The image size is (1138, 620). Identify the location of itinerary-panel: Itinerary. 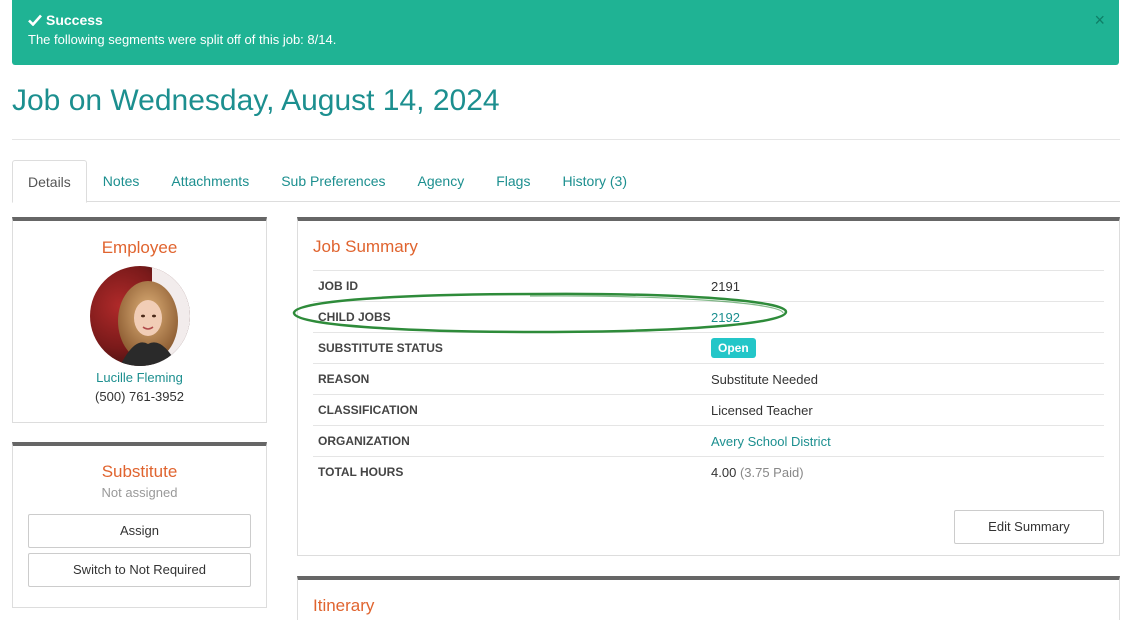
(708, 598).